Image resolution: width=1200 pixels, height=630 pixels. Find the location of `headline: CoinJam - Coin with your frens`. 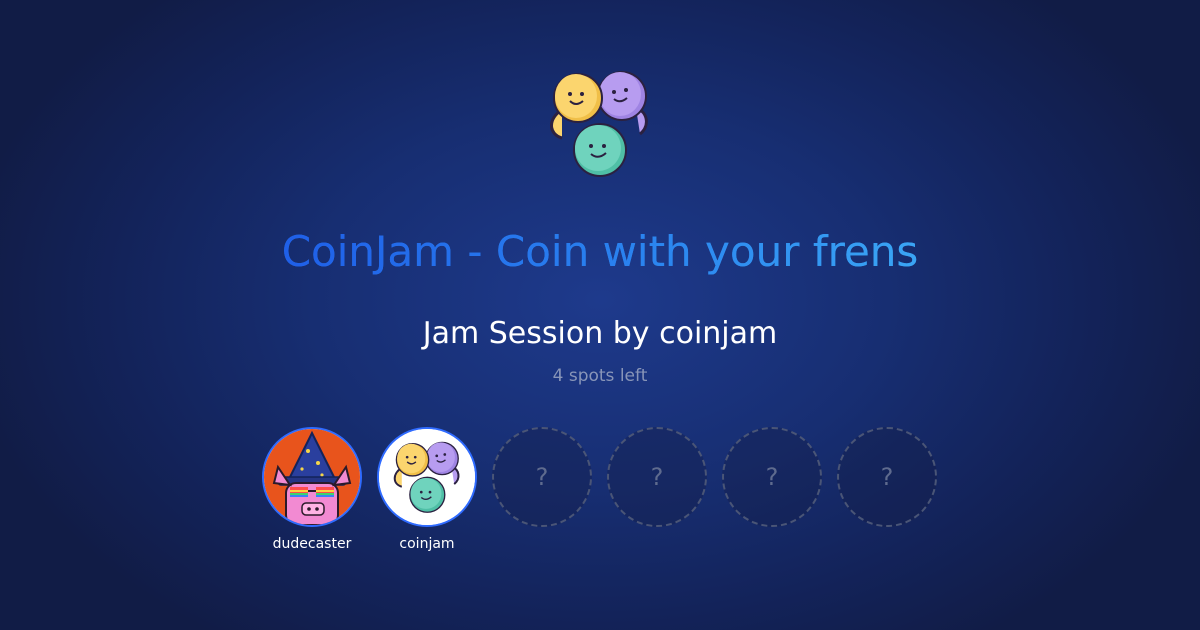

headline: CoinJam - Coin with your frens is located at coordinates (600, 252).